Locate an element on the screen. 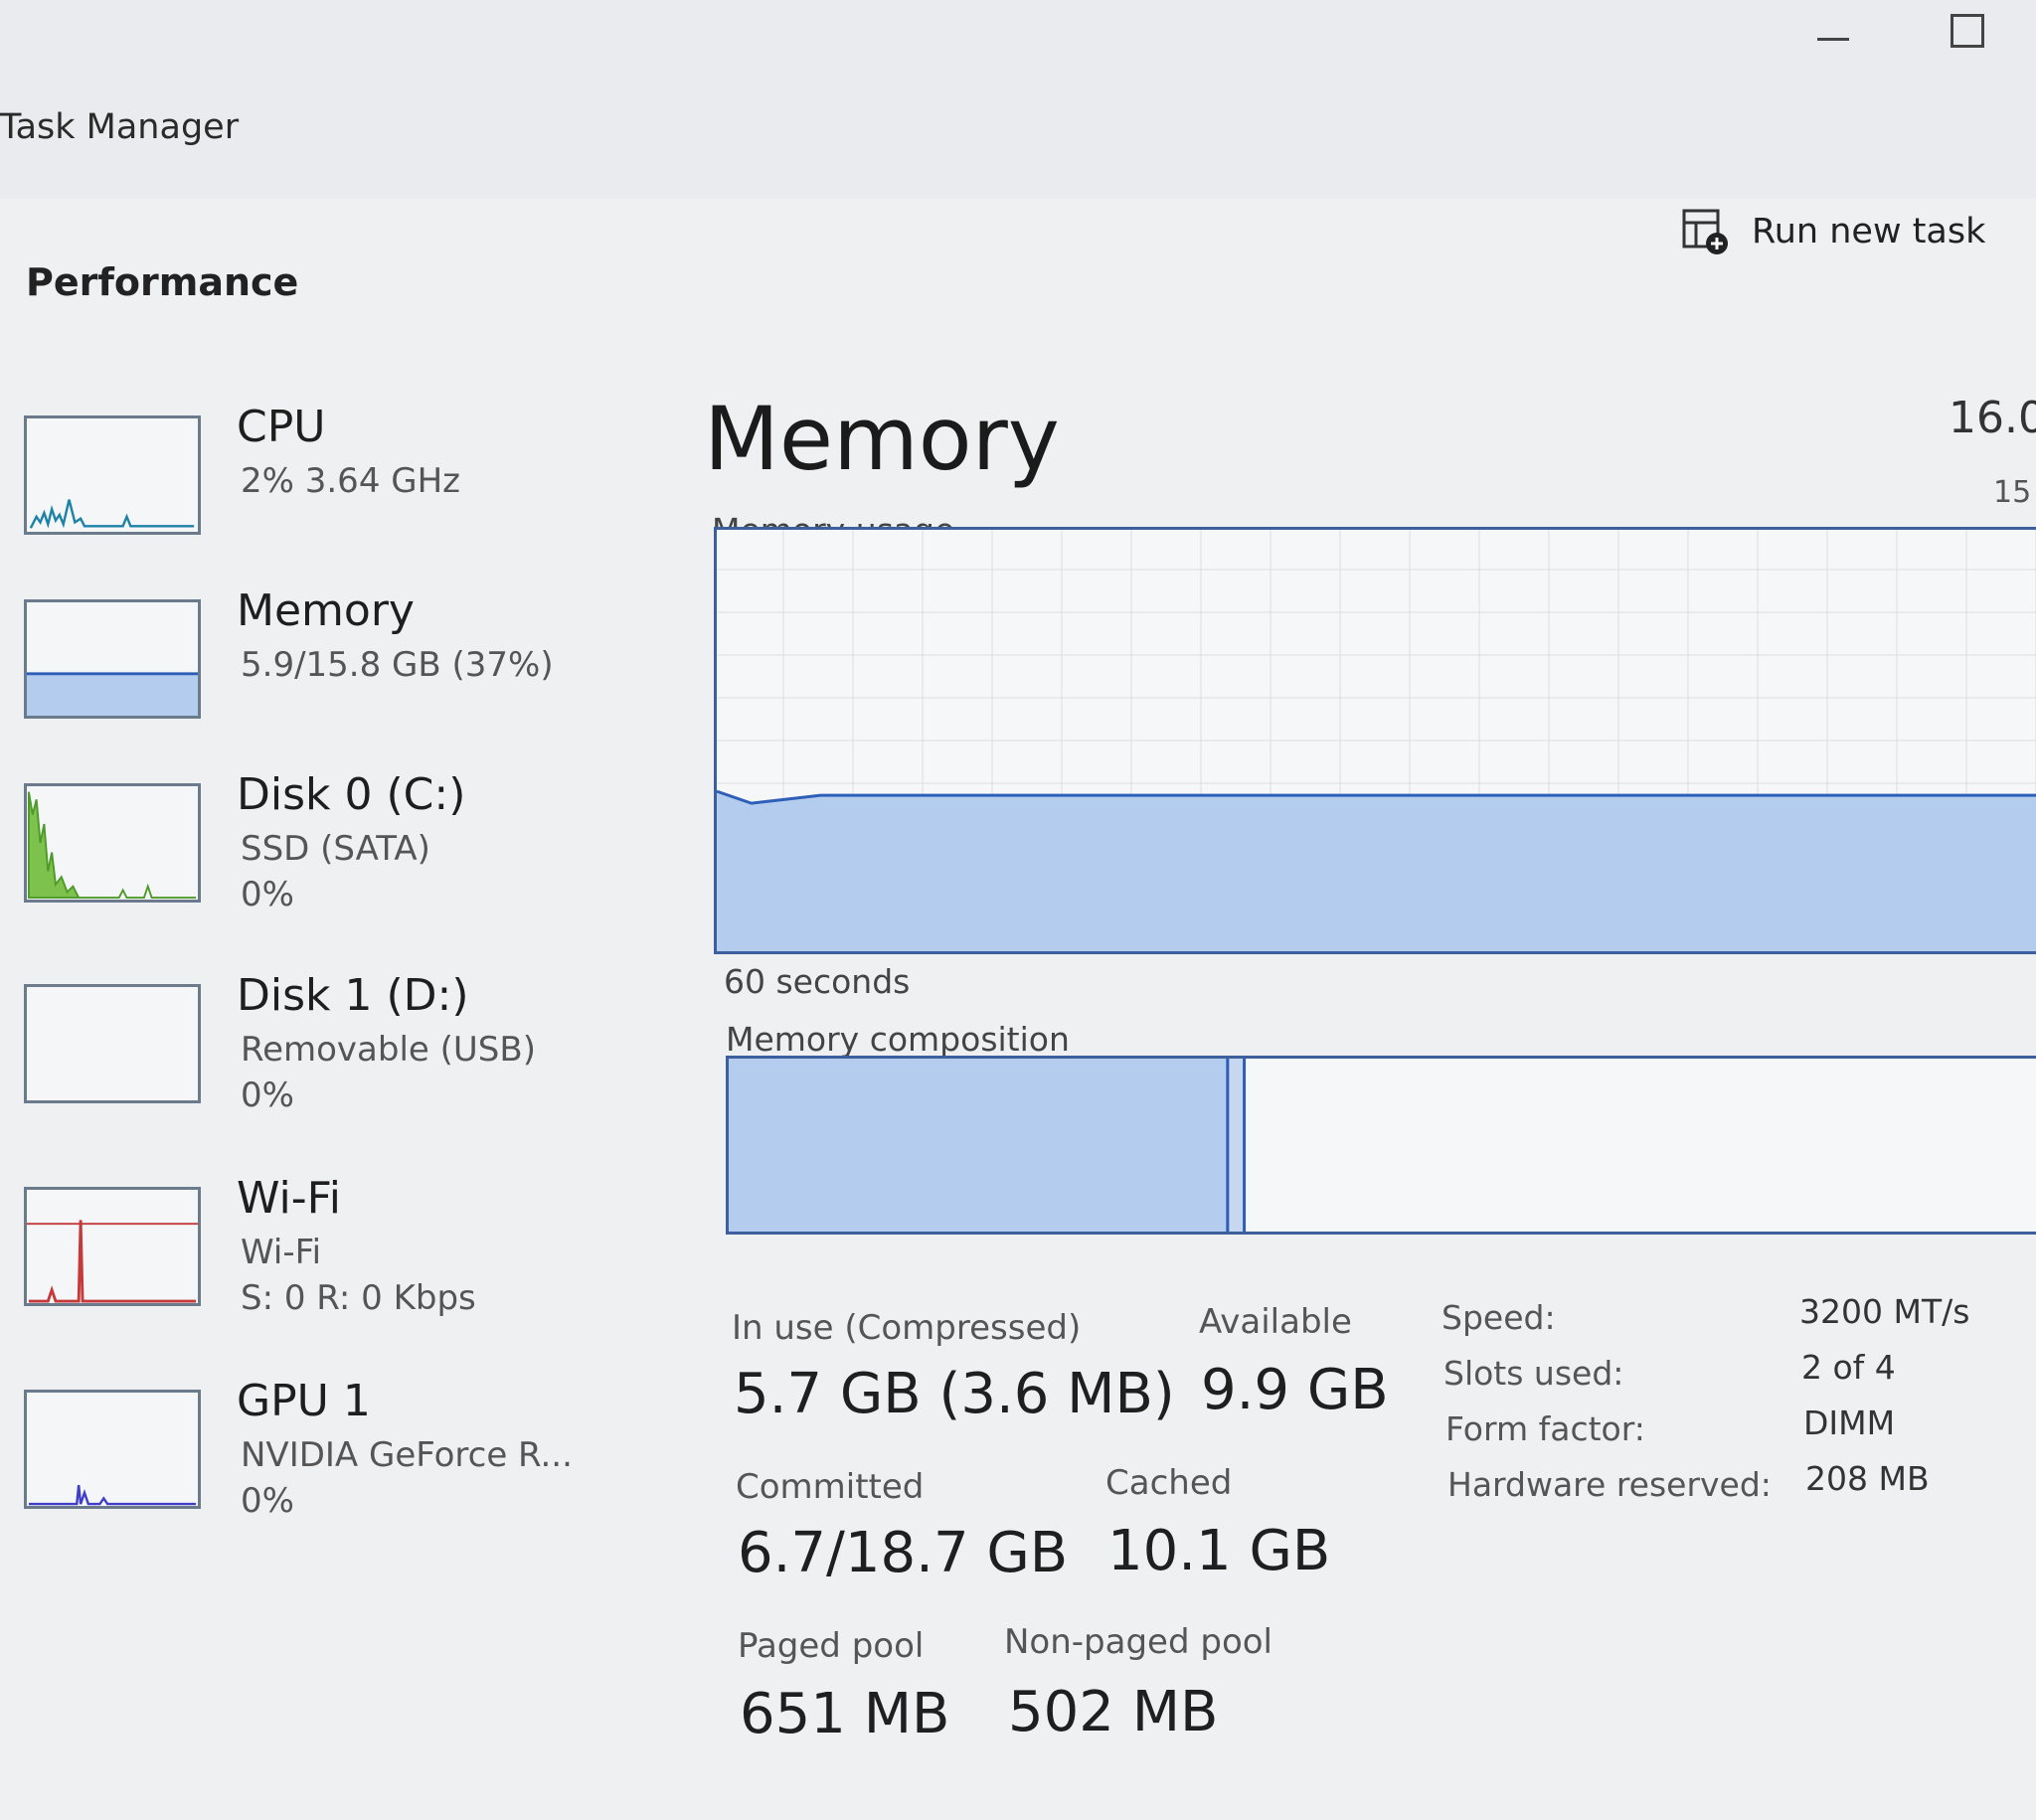  total-capacity: 16.0 is located at coordinates (1992, 418).